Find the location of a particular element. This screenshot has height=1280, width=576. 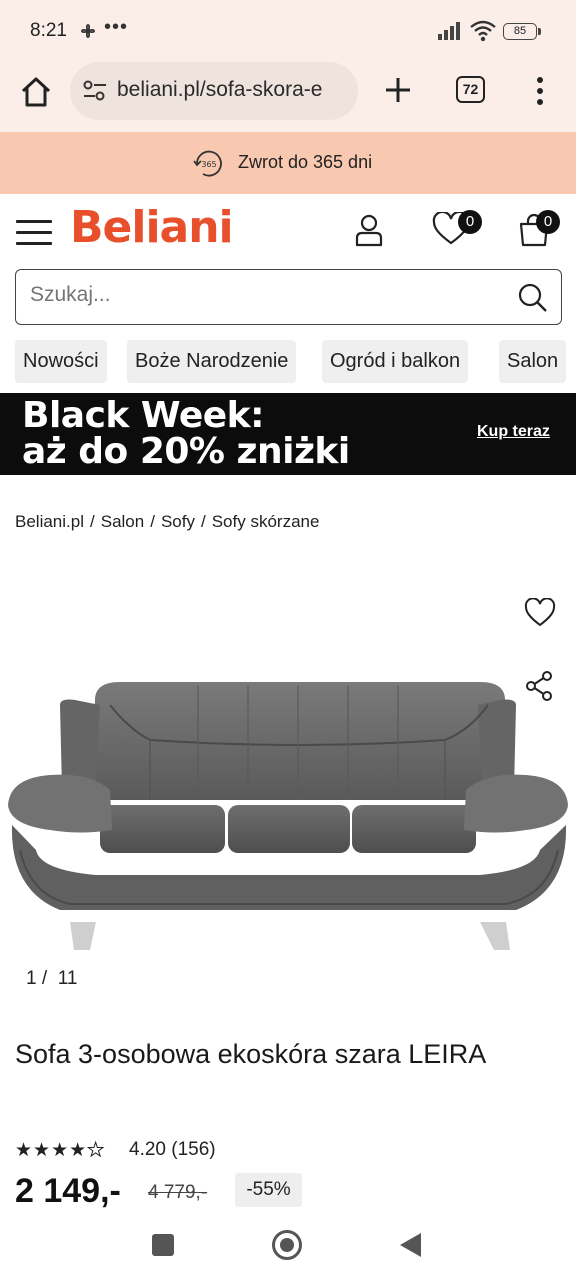

url-text: beliani.pl/sofa-skora-e is located at coordinates (219, 90).